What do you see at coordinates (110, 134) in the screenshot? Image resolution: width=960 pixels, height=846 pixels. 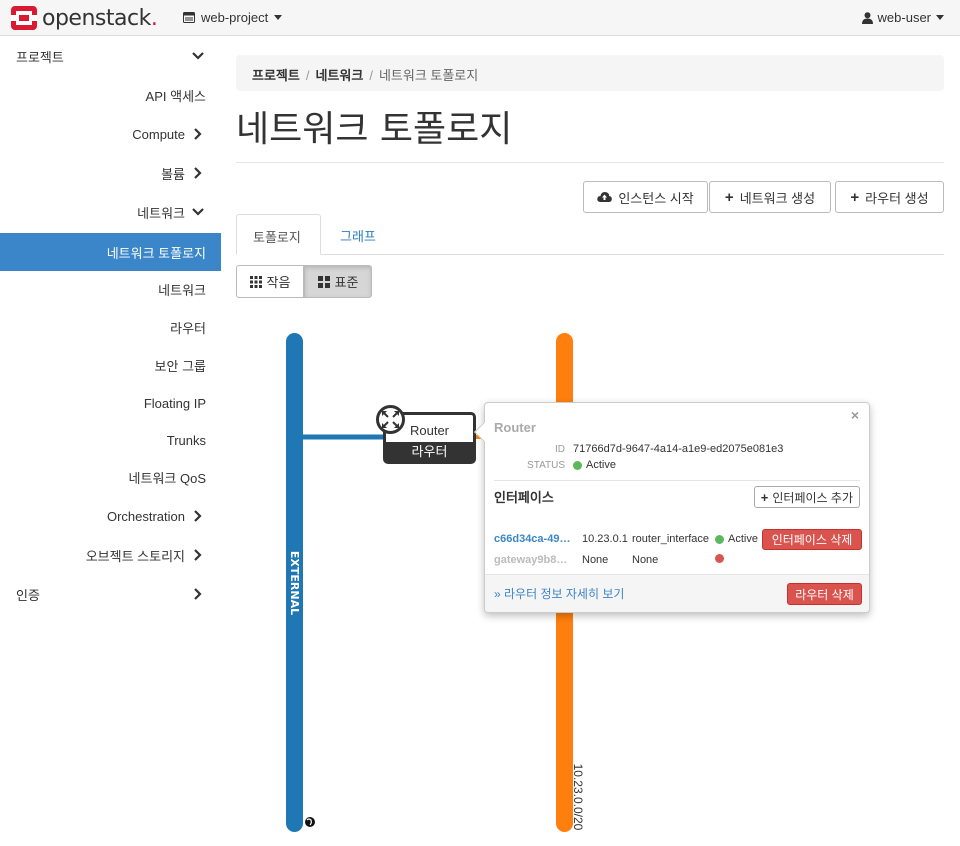 I see `sidebar-item-compute: Compute` at bounding box center [110, 134].